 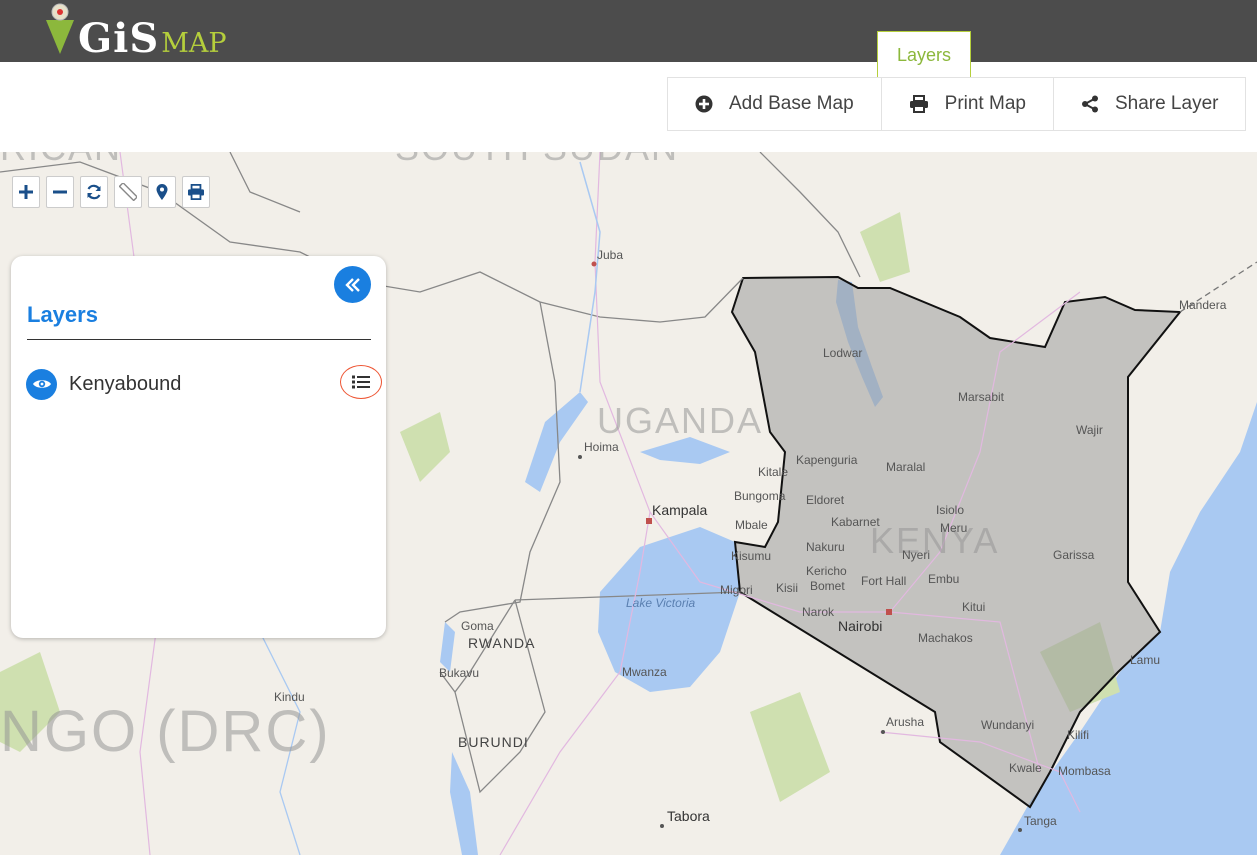 I want to click on city-label: Kisii, so click(x=787, y=588).